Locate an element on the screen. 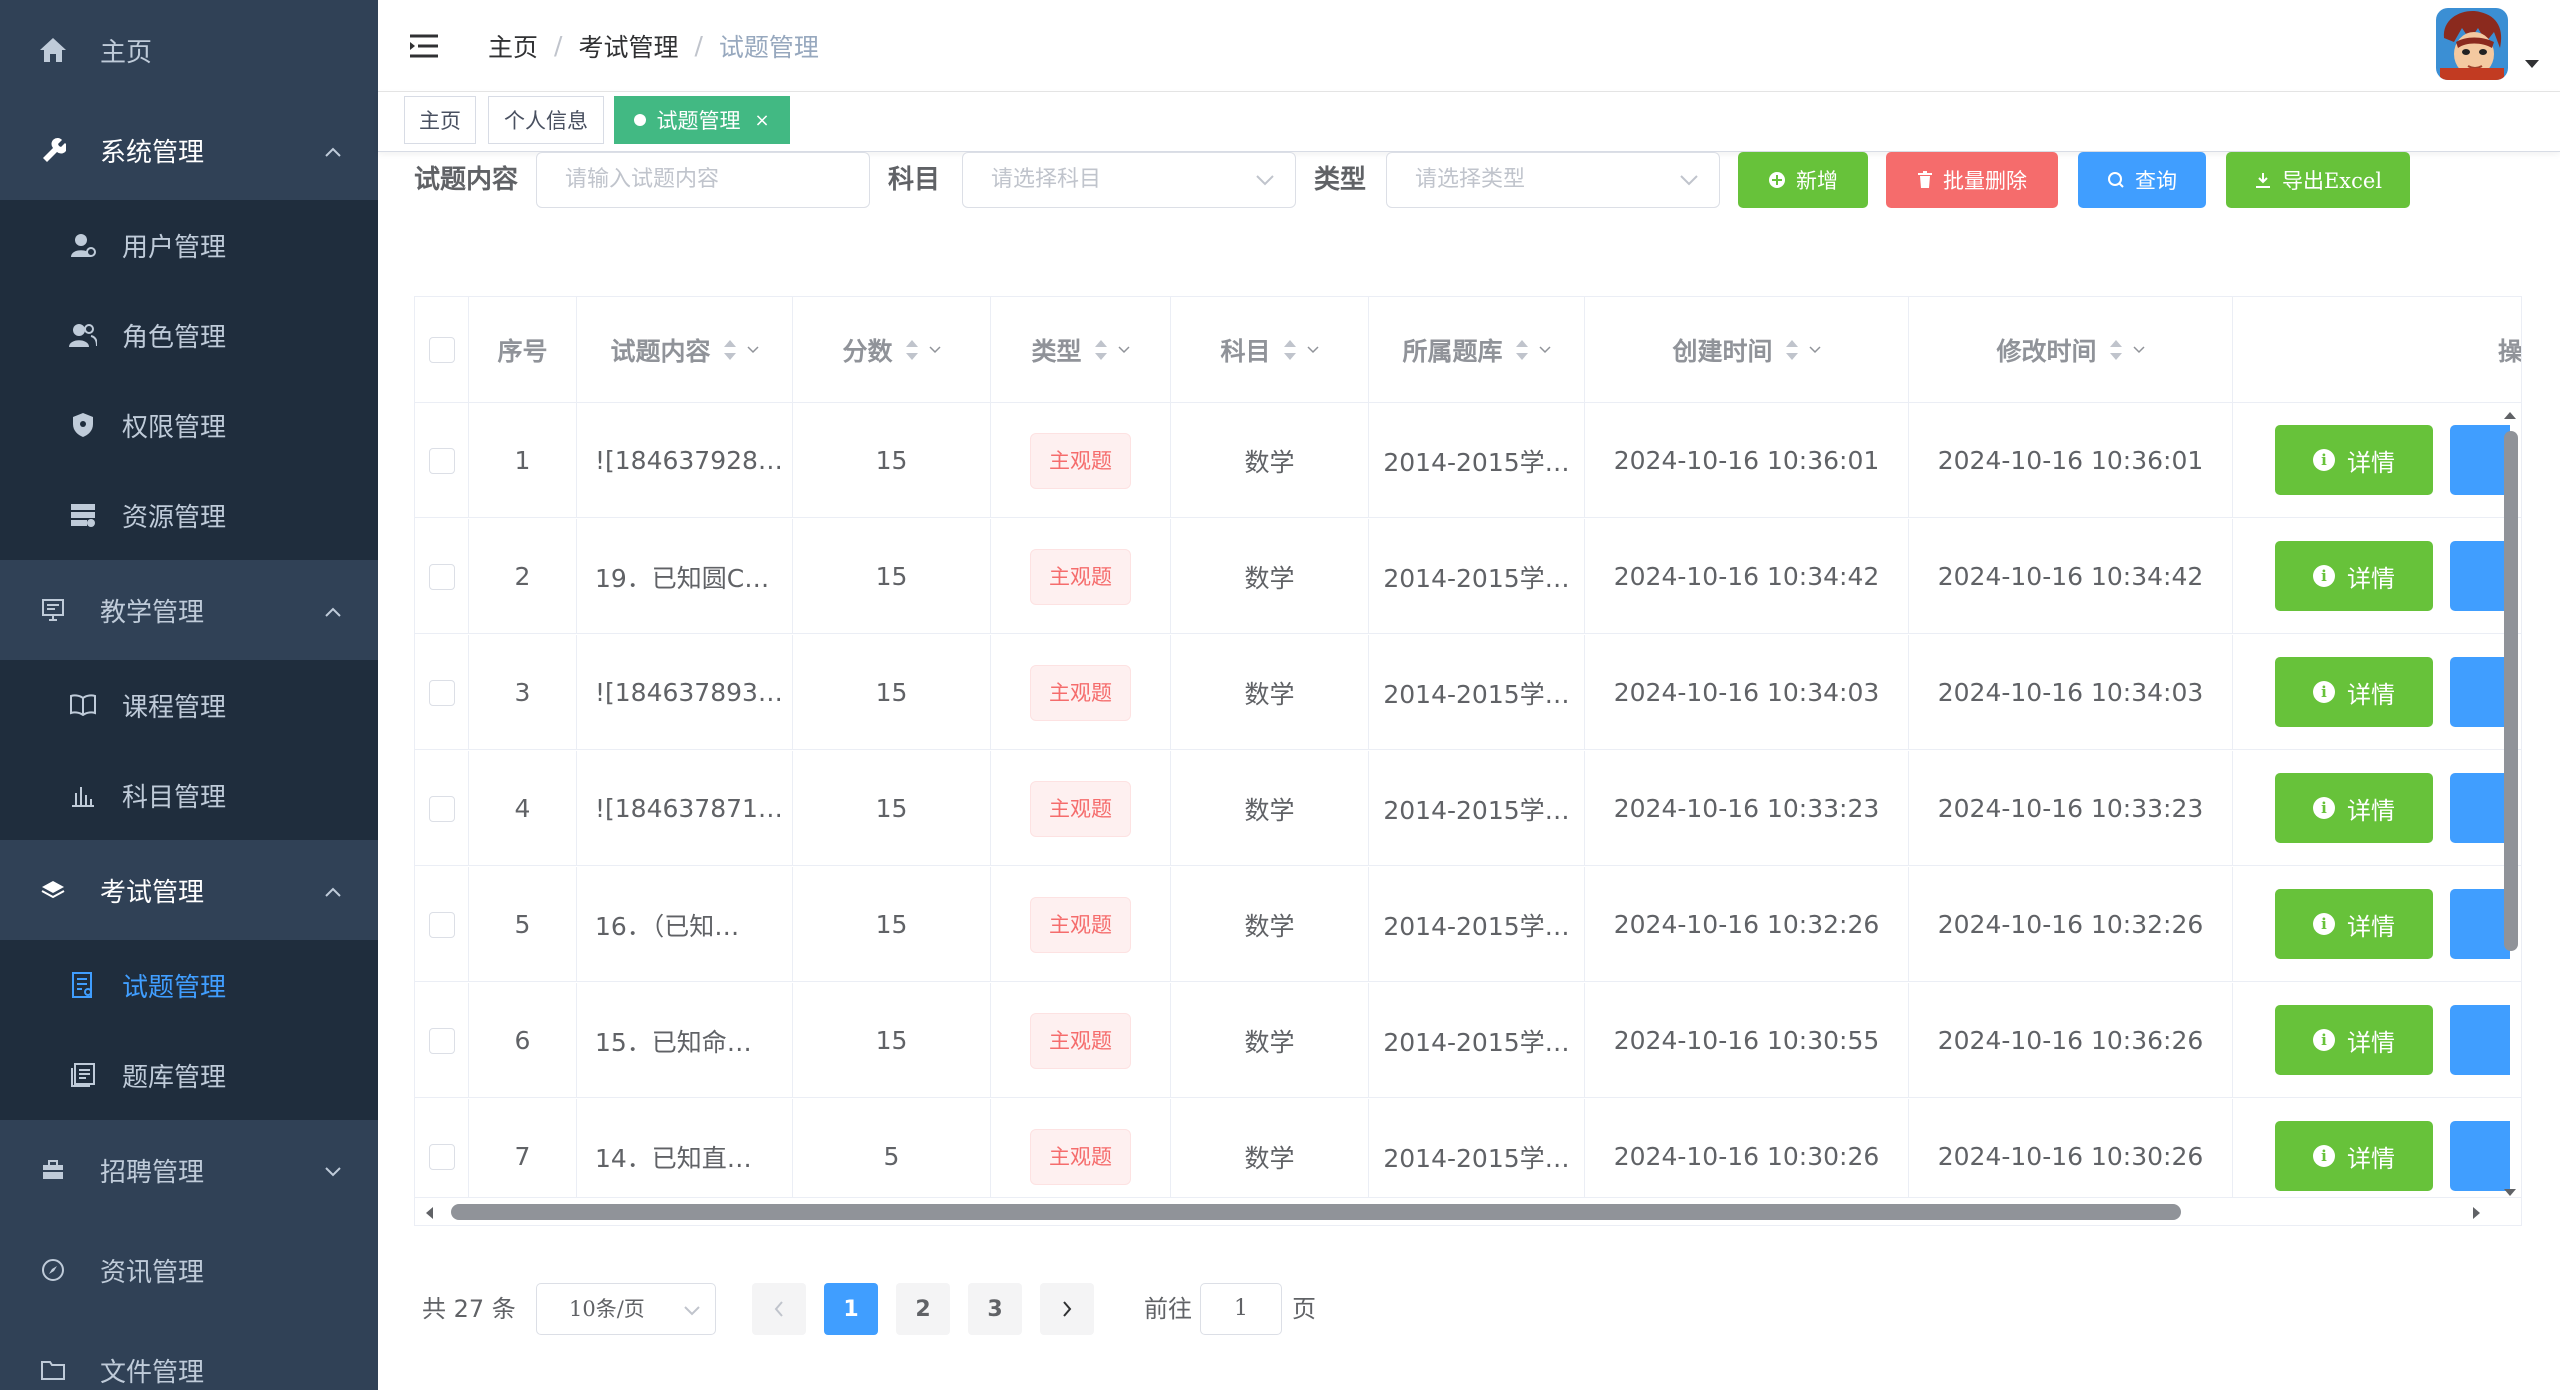 Image resolution: width=2560 pixels, height=1390 pixels. add-button: 新增 is located at coordinates (1803, 180).